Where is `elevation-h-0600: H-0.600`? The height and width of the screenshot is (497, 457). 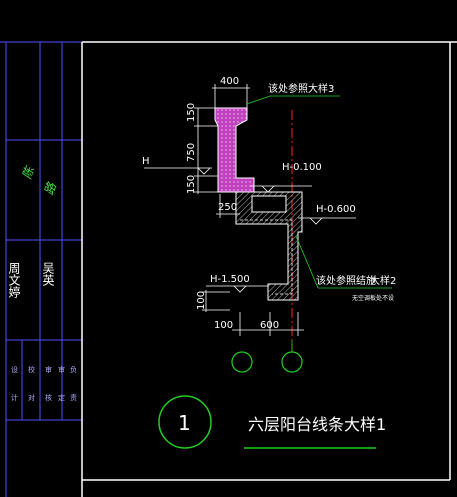
elevation-h-0600: H-0.600 is located at coordinates (336, 209).